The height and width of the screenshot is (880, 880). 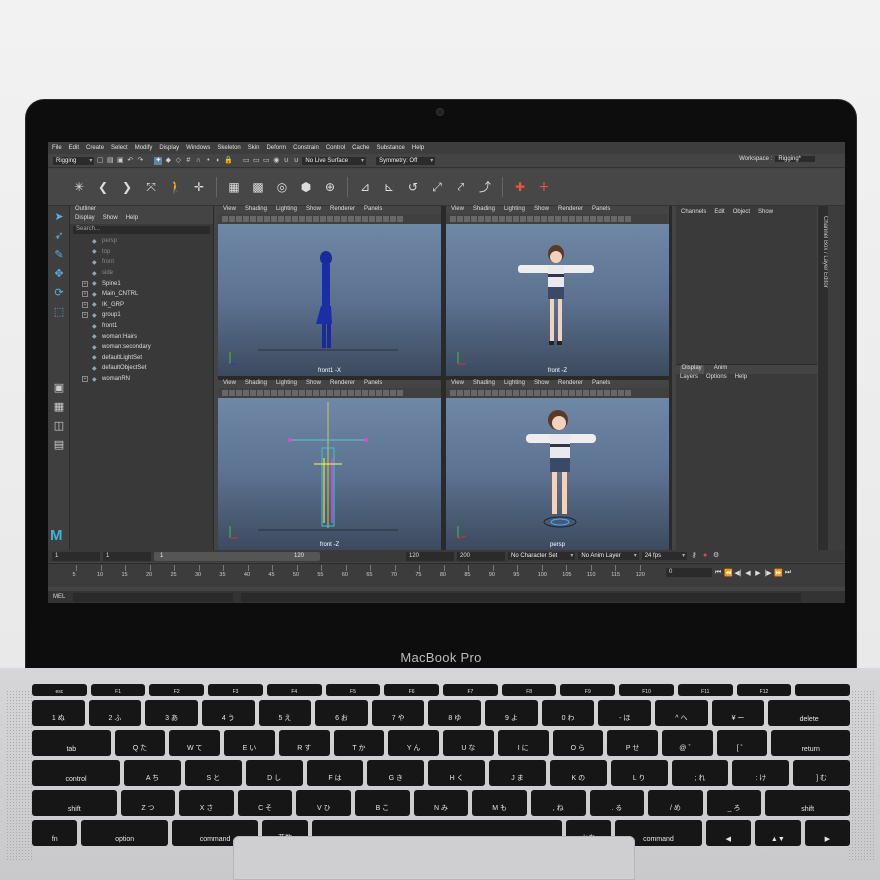 I want to click on menu-file: File, so click(x=57, y=148).